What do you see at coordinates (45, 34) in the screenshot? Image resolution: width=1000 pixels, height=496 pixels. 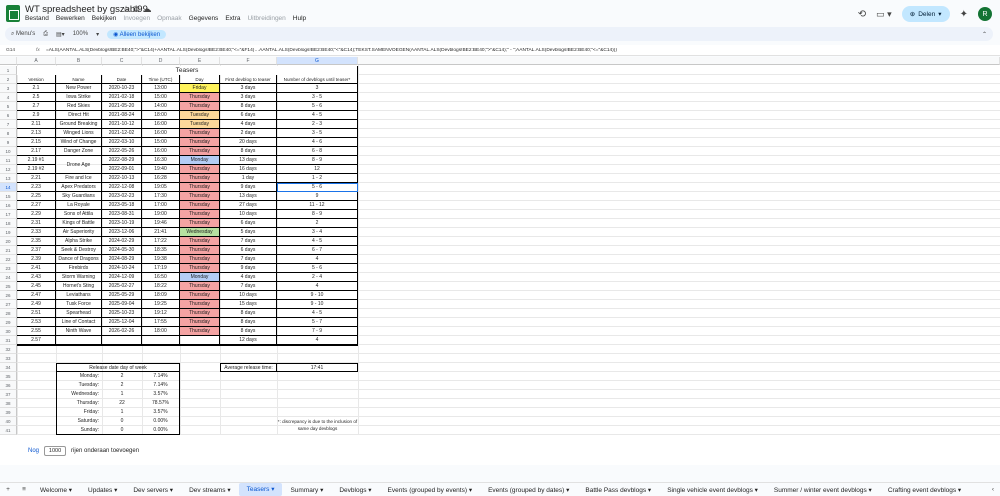 I see `print-icon: ⎙` at bounding box center [45, 34].